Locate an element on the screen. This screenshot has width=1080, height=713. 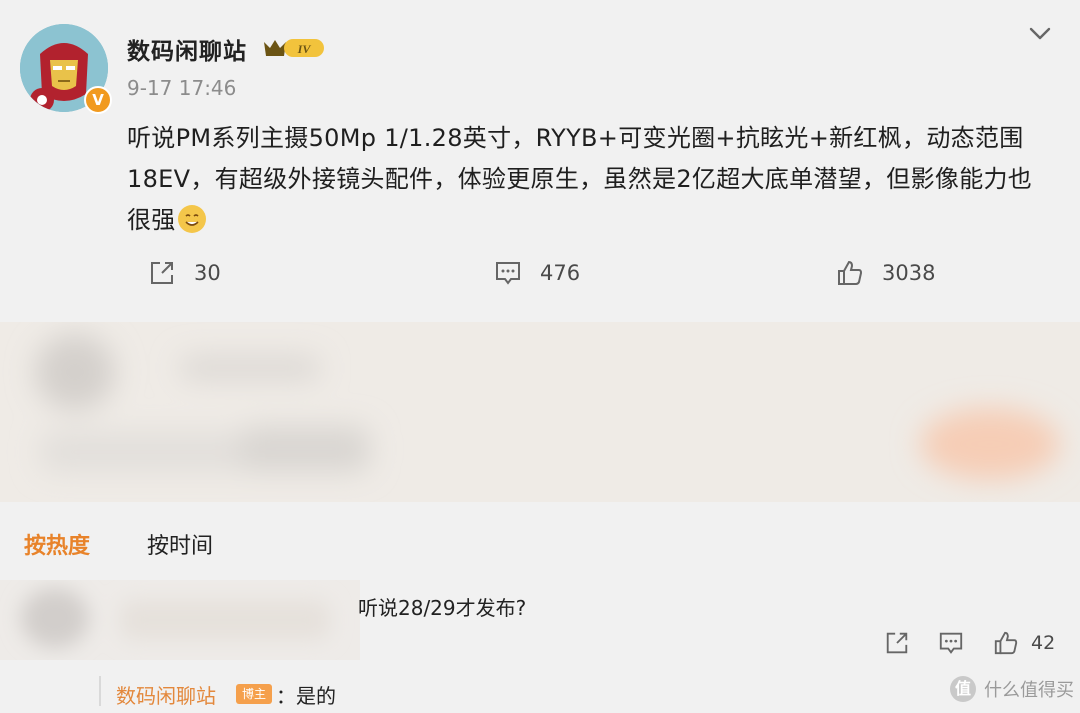
watermark: 值 什么值得买 is located at coordinates (1012, 689).